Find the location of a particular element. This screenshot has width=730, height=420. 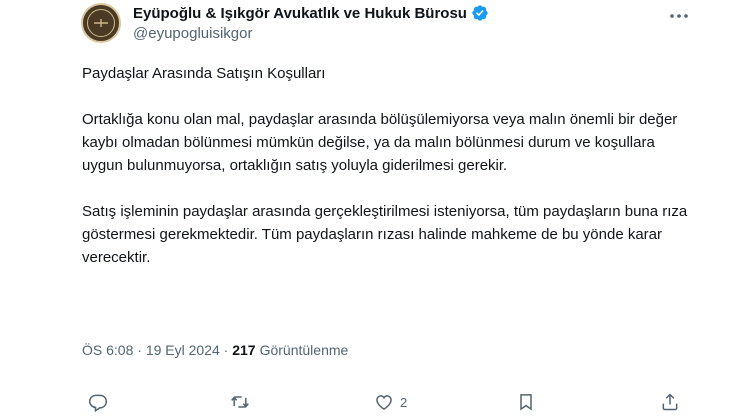

more-options-icon is located at coordinates (679, 16).